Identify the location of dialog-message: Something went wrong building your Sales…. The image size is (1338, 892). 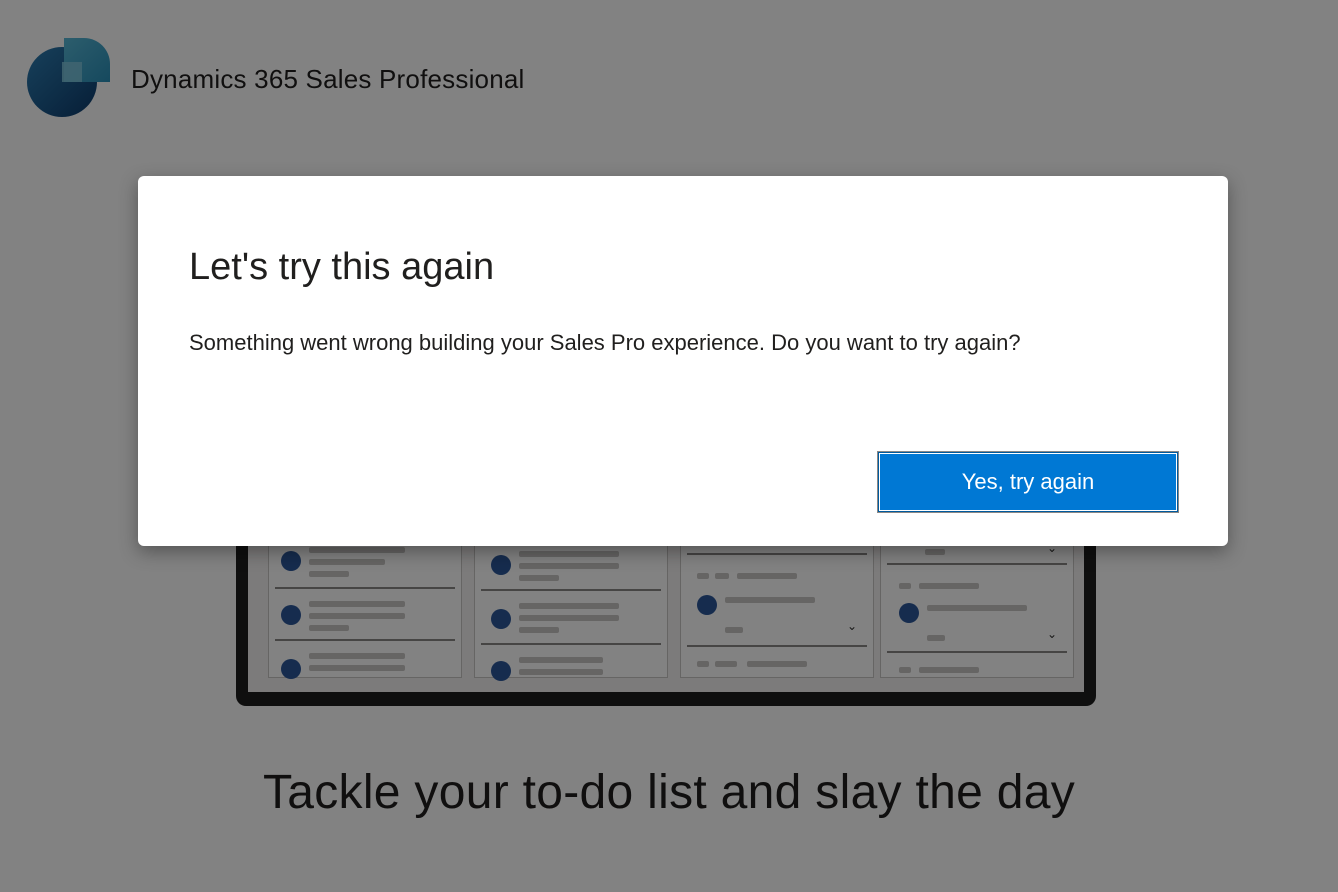
(605, 342).